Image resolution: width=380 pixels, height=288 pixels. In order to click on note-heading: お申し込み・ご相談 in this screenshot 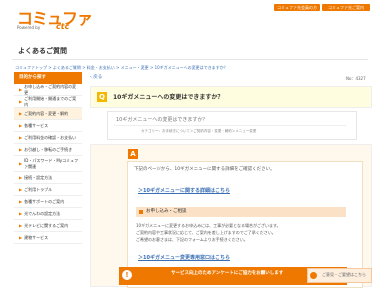, I will do `click(241, 212)`.